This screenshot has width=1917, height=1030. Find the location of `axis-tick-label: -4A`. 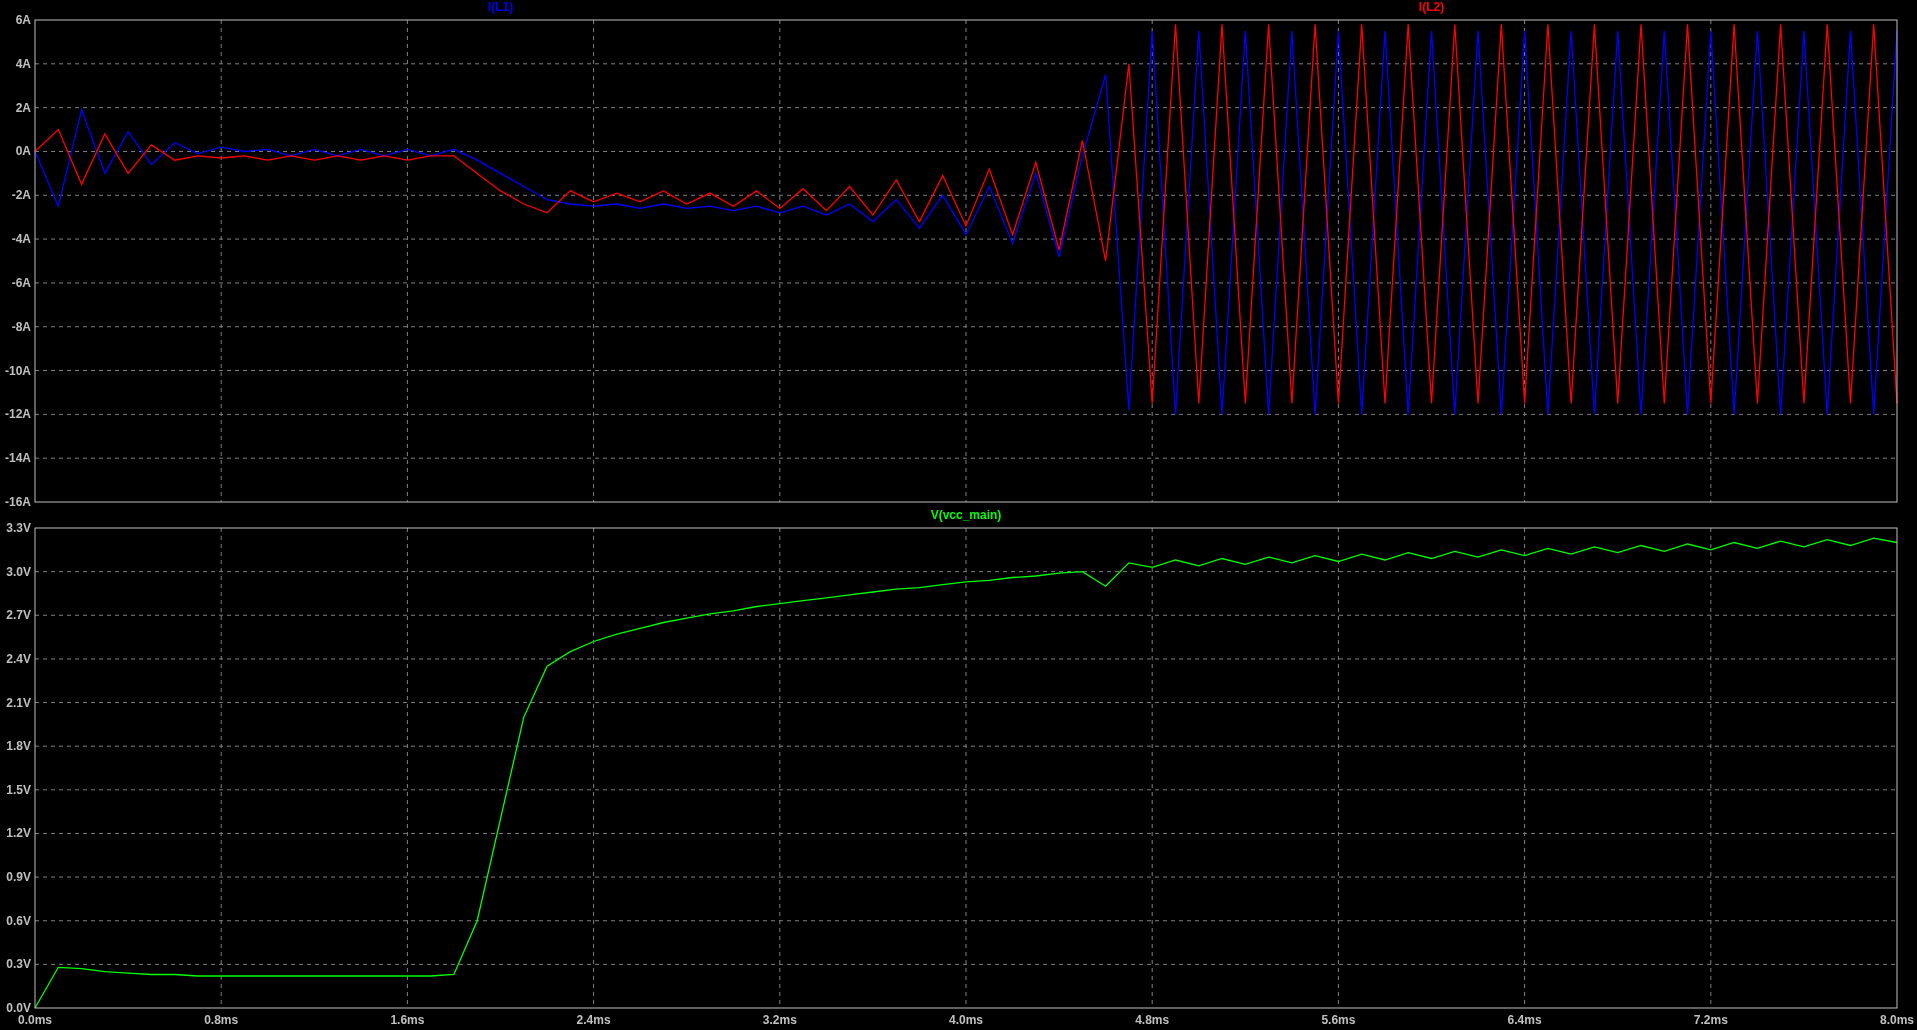

axis-tick-label: -4A is located at coordinates (21, 239).